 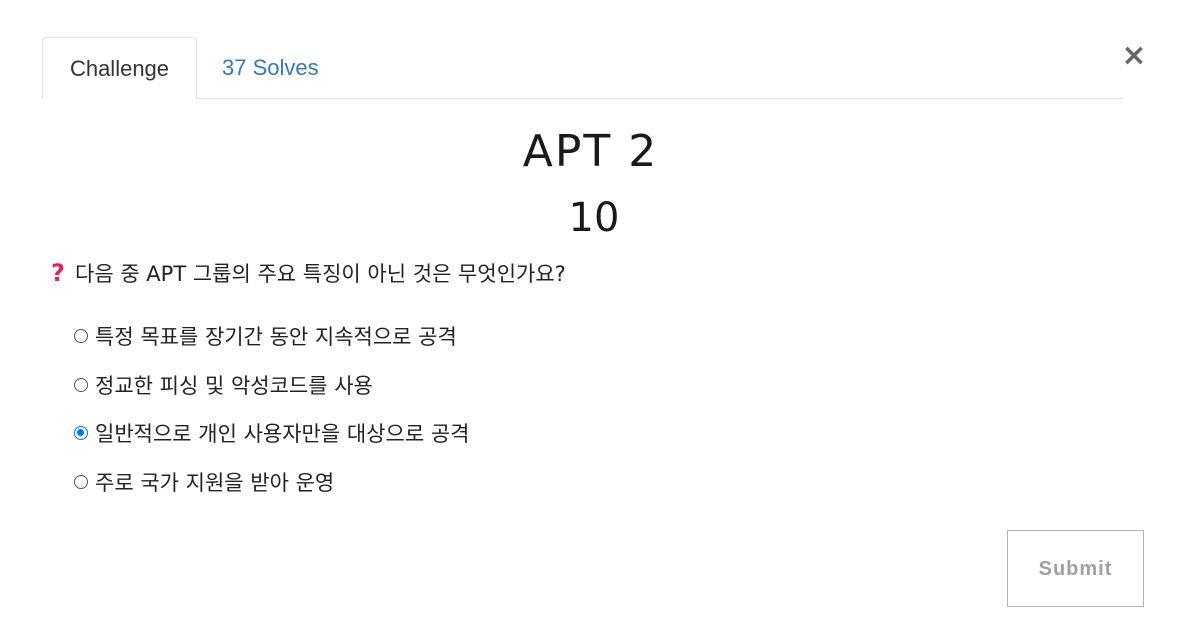 I want to click on question-text: 다음 중 APT 그룹의 주요 특징이 아닌 것은 무엇인가요?, so click(x=320, y=274).